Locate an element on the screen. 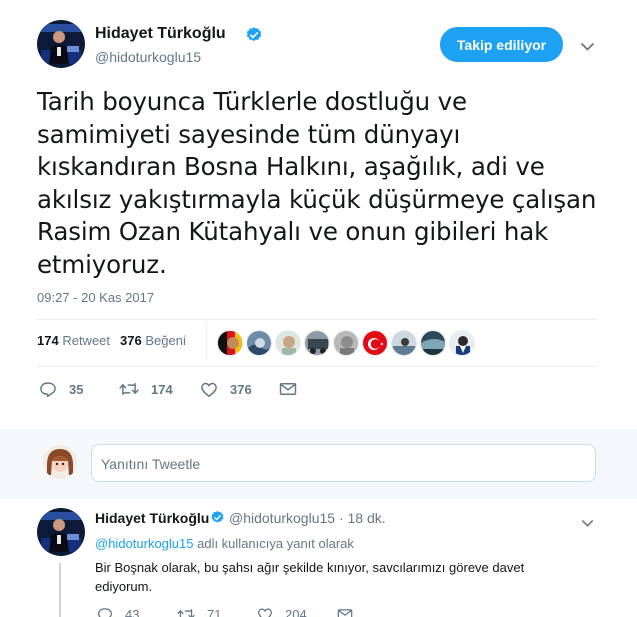  like-label: Beğeni is located at coordinates (165, 340).